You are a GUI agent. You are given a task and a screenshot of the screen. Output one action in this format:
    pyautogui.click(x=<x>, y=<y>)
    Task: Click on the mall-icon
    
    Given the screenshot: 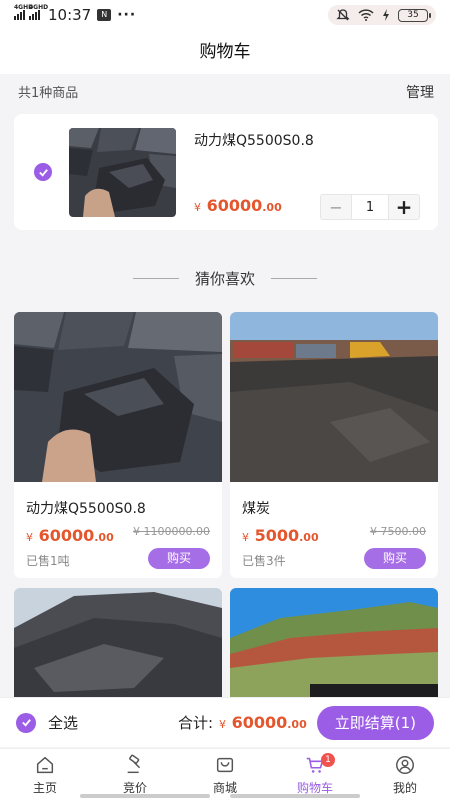 What is the action you would take?
    pyautogui.click(x=225, y=764)
    